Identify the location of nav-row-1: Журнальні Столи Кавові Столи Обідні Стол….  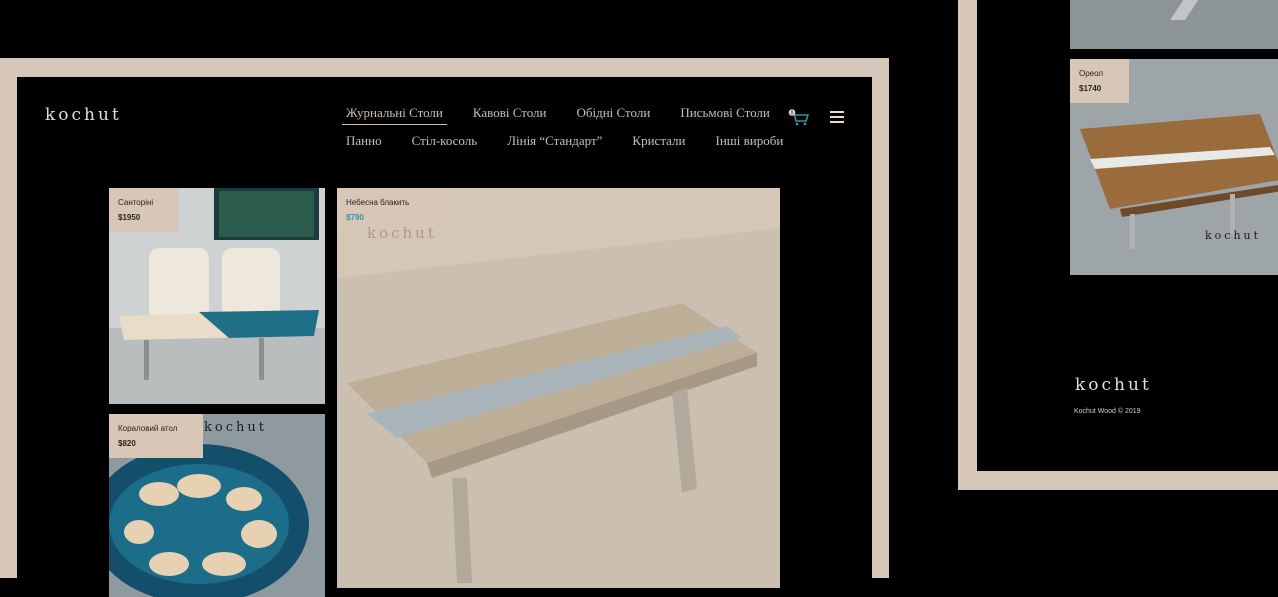
(557, 115).